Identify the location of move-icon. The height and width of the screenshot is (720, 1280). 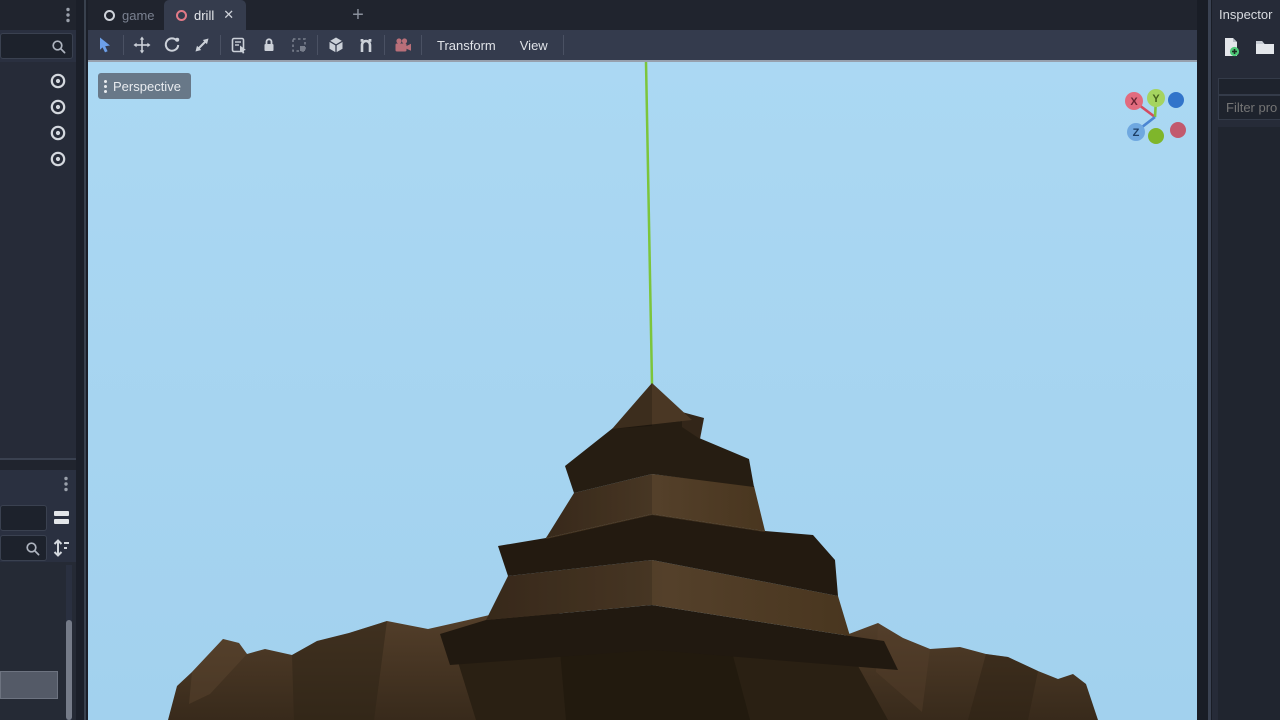
(142, 45).